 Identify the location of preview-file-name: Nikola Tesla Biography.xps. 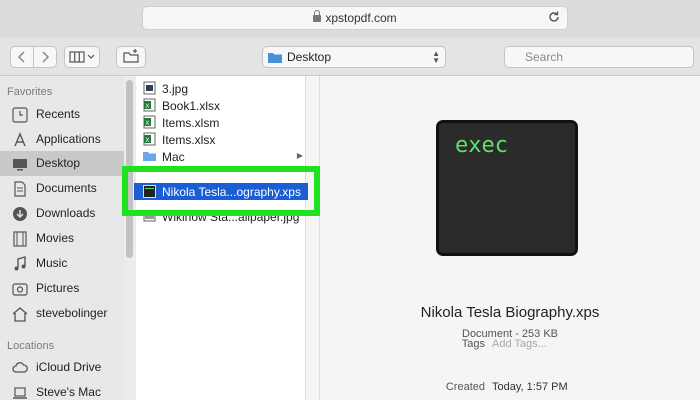
(510, 312).